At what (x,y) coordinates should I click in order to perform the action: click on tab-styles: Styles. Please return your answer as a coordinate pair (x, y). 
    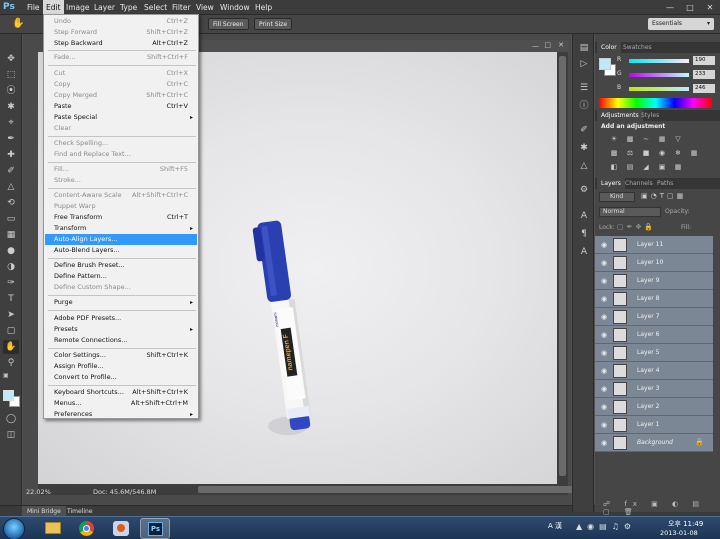
    Looking at the image, I should click on (650, 115).